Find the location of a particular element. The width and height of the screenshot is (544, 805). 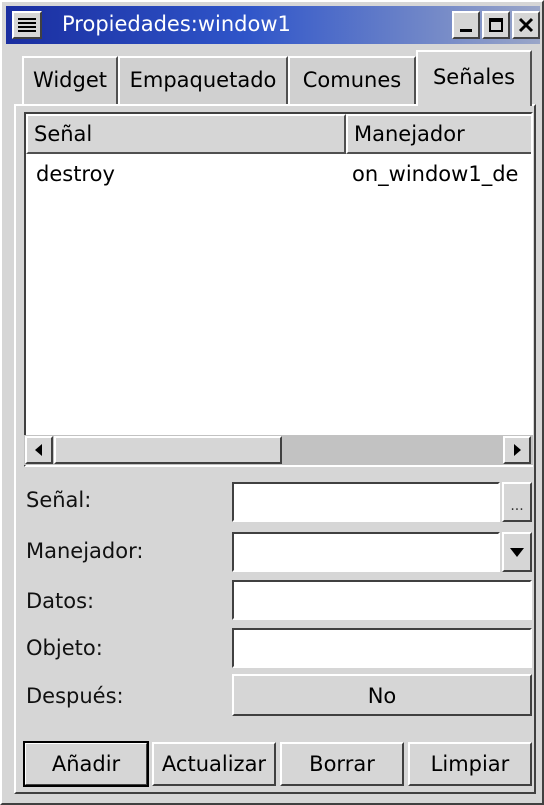

arrow-right-icon is located at coordinates (517, 450).